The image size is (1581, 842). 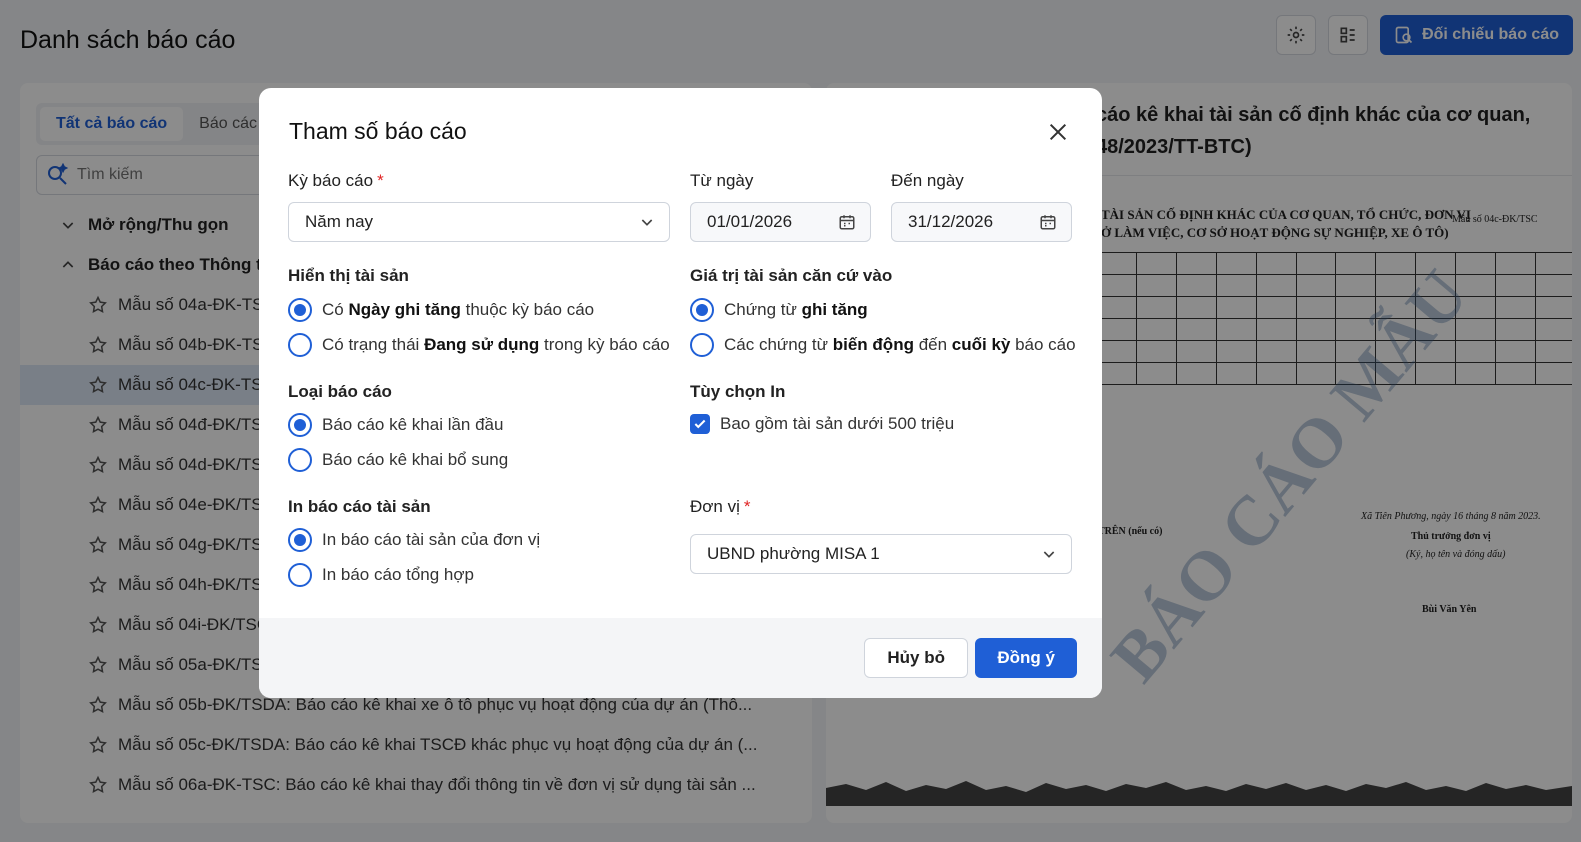 What do you see at coordinates (335, 309) in the screenshot?
I see `text-part: Có` at bounding box center [335, 309].